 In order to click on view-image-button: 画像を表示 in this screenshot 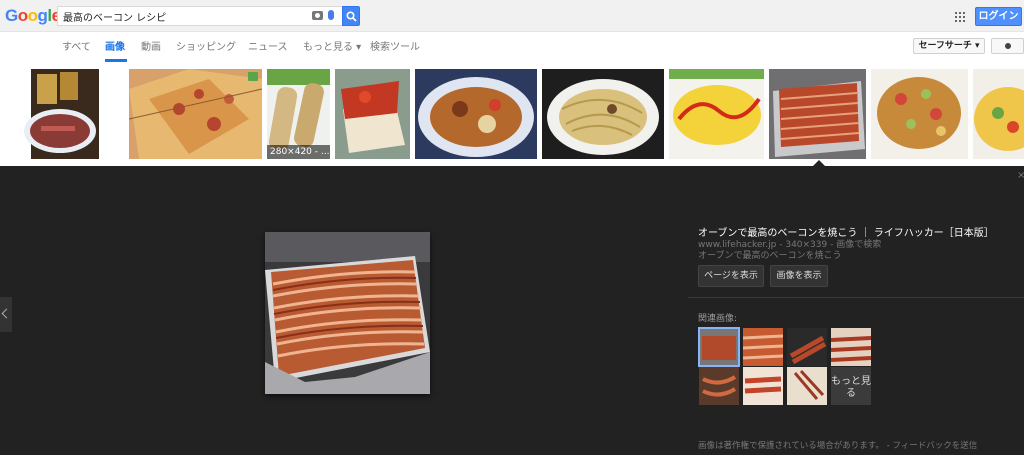, I will do `click(799, 276)`.